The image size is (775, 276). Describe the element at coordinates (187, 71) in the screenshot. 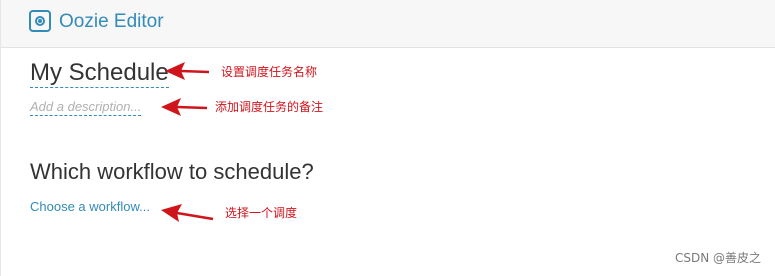

I see `arrow-to-schedule-name` at that location.